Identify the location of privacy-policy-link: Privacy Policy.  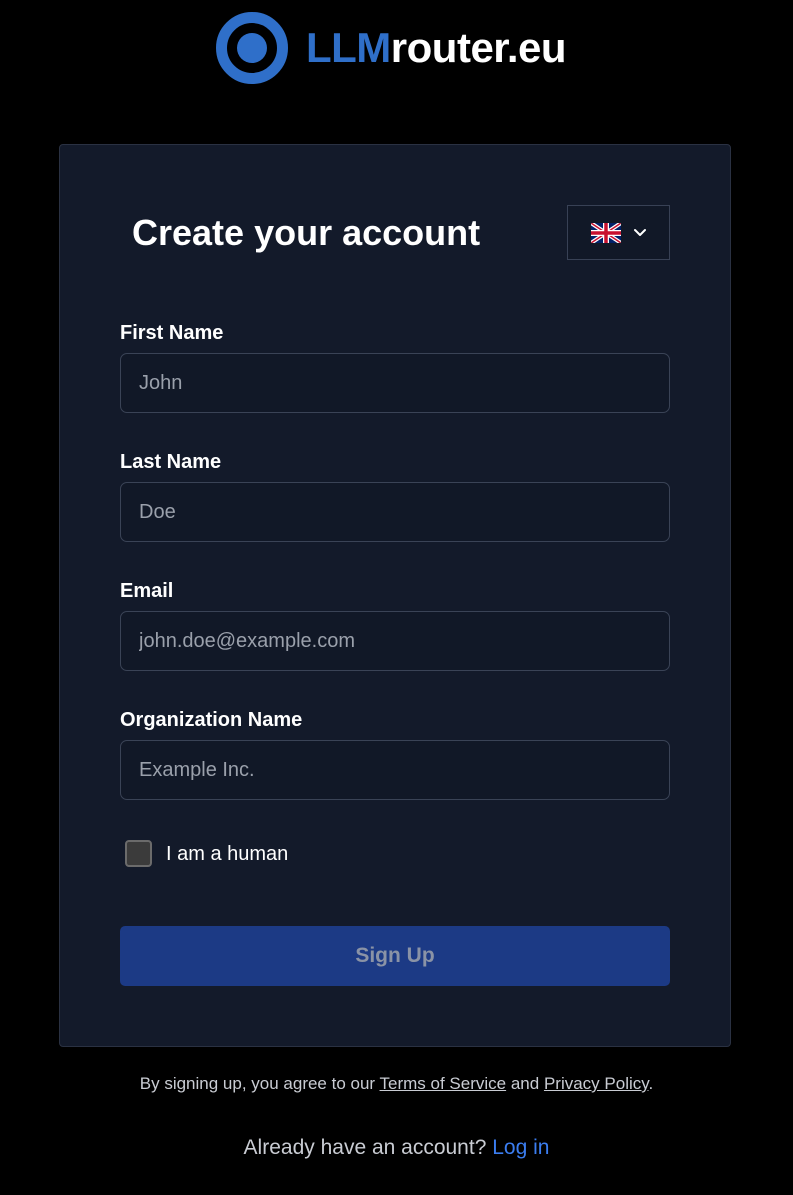
(596, 1083).